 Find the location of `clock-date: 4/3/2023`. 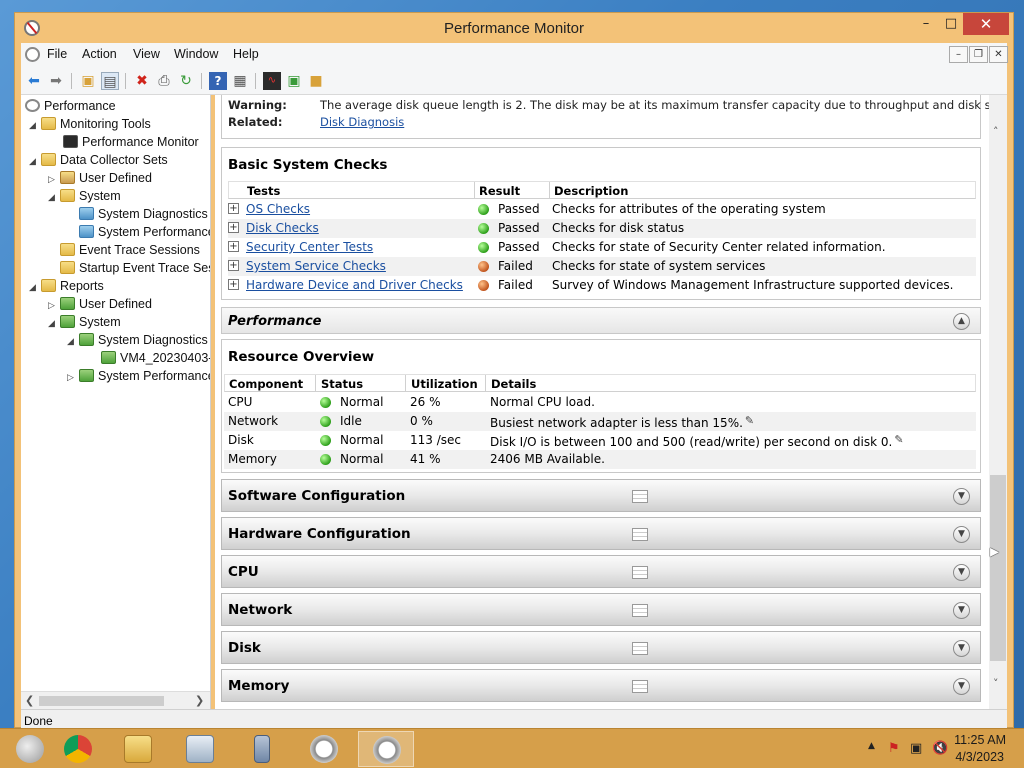

clock-date: 4/3/2023 is located at coordinates (979, 757).